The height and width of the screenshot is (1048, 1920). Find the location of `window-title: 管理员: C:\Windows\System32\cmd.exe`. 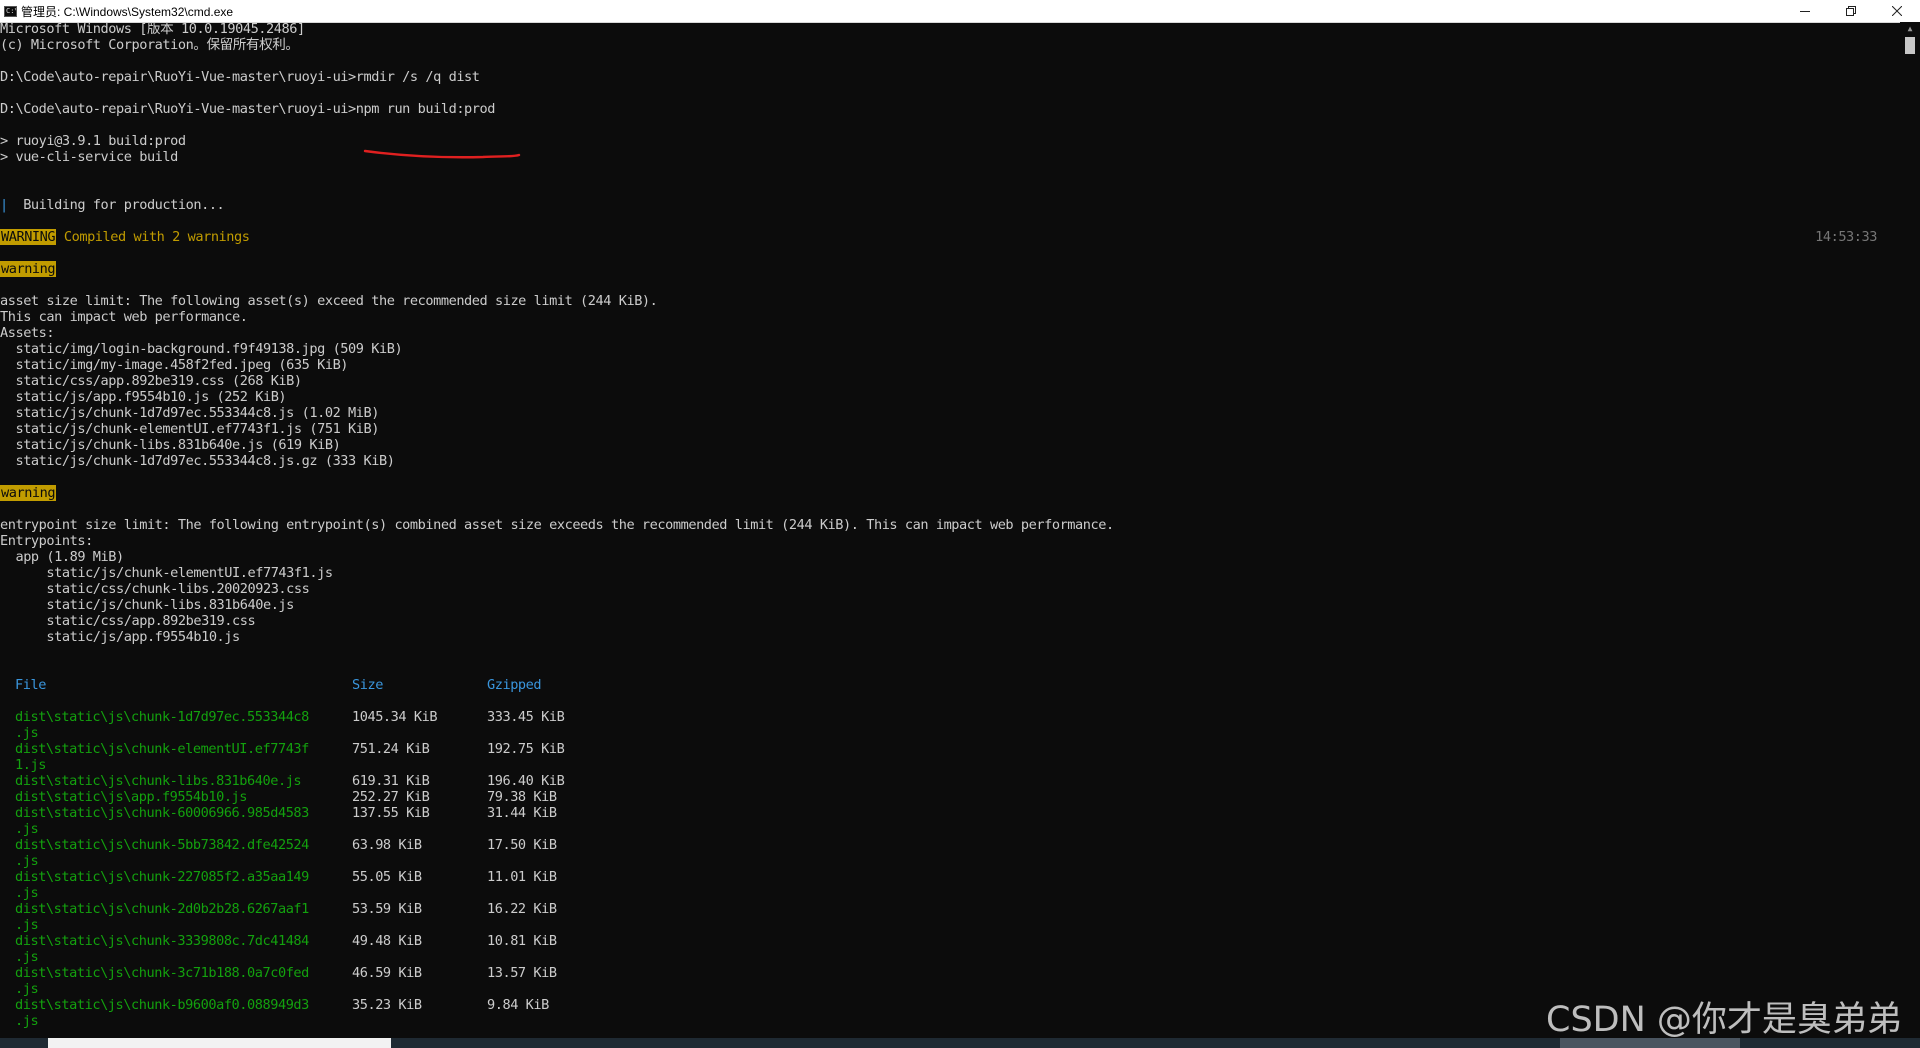

window-title: 管理员: C:\Windows\System32\cmd.exe is located at coordinates (127, 11).